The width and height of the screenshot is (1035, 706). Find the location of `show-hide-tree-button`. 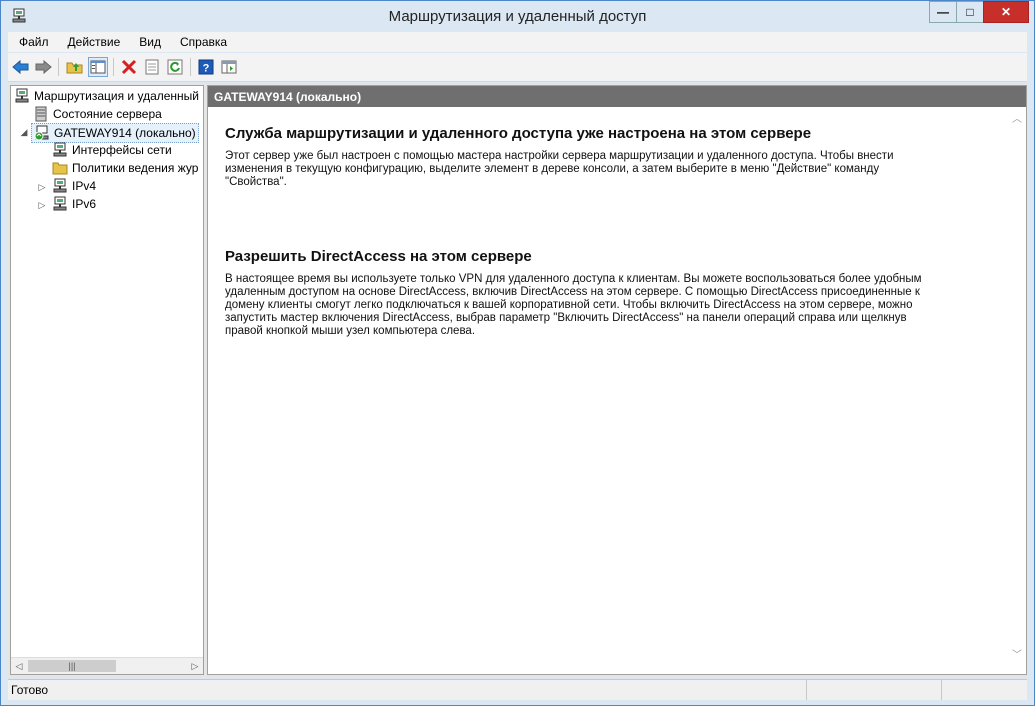

show-hide-tree-button is located at coordinates (98, 67).